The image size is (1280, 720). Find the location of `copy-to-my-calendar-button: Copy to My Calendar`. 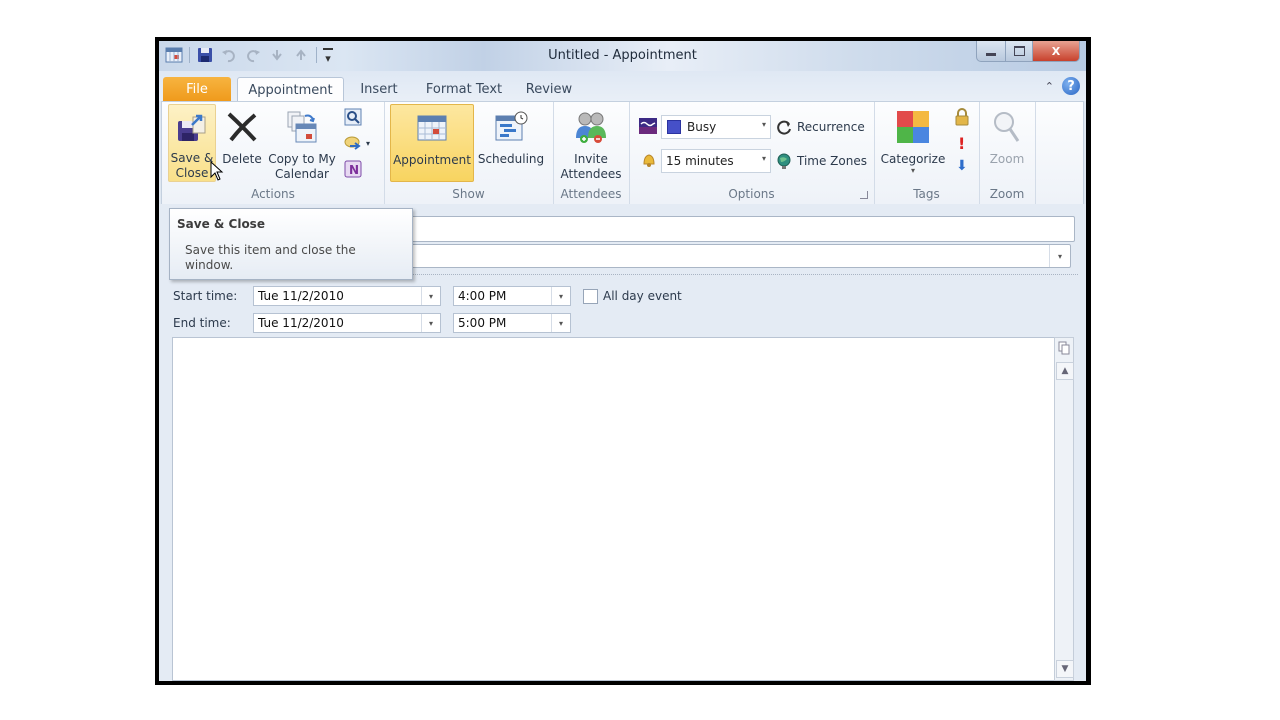

copy-to-my-calendar-button: Copy to My Calendar is located at coordinates (302, 143).